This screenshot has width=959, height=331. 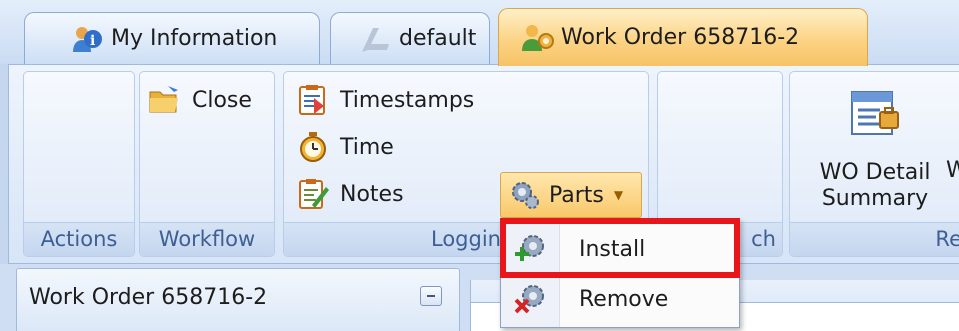 I want to click on parts-dropdown-button: Parts ▼, so click(x=571, y=195).